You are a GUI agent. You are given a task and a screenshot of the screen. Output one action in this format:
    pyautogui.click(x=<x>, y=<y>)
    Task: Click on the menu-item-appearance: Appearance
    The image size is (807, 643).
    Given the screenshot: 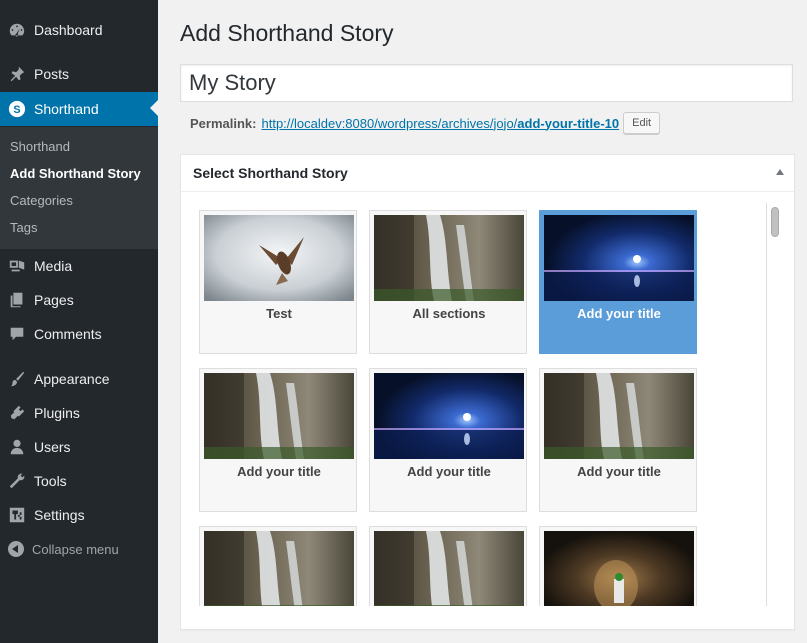 What is the action you would take?
    pyautogui.click(x=79, y=379)
    